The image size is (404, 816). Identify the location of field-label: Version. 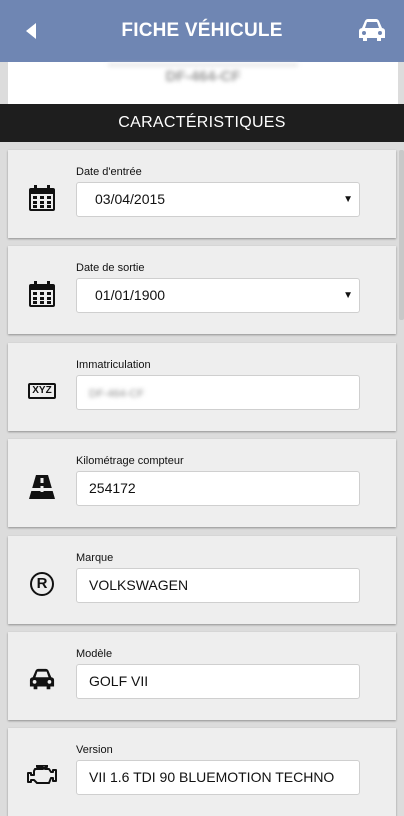
(94, 750).